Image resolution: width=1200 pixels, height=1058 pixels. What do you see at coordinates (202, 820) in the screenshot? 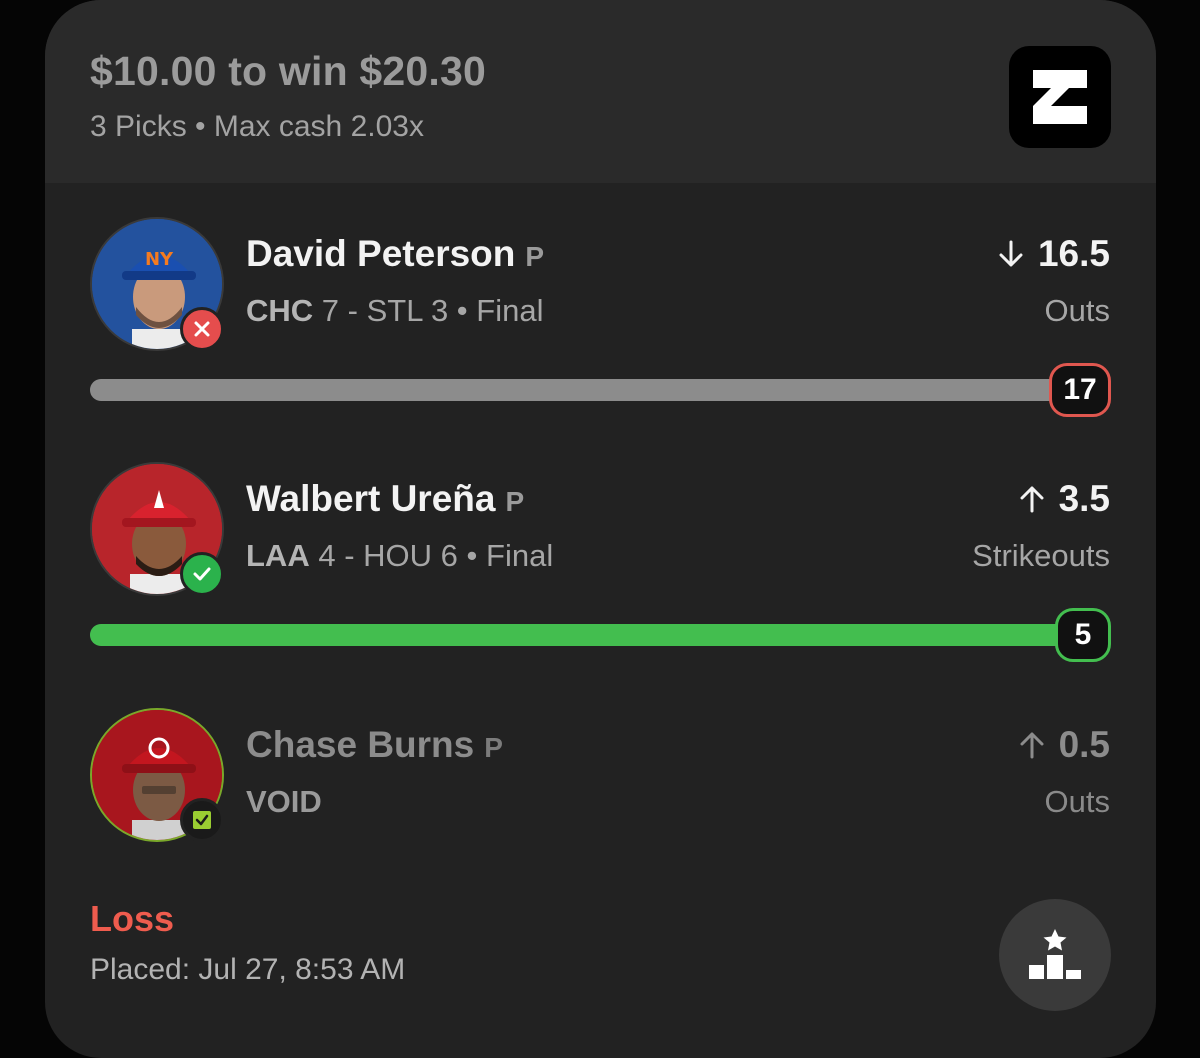
I see `void-checkbox-icon` at bounding box center [202, 820].